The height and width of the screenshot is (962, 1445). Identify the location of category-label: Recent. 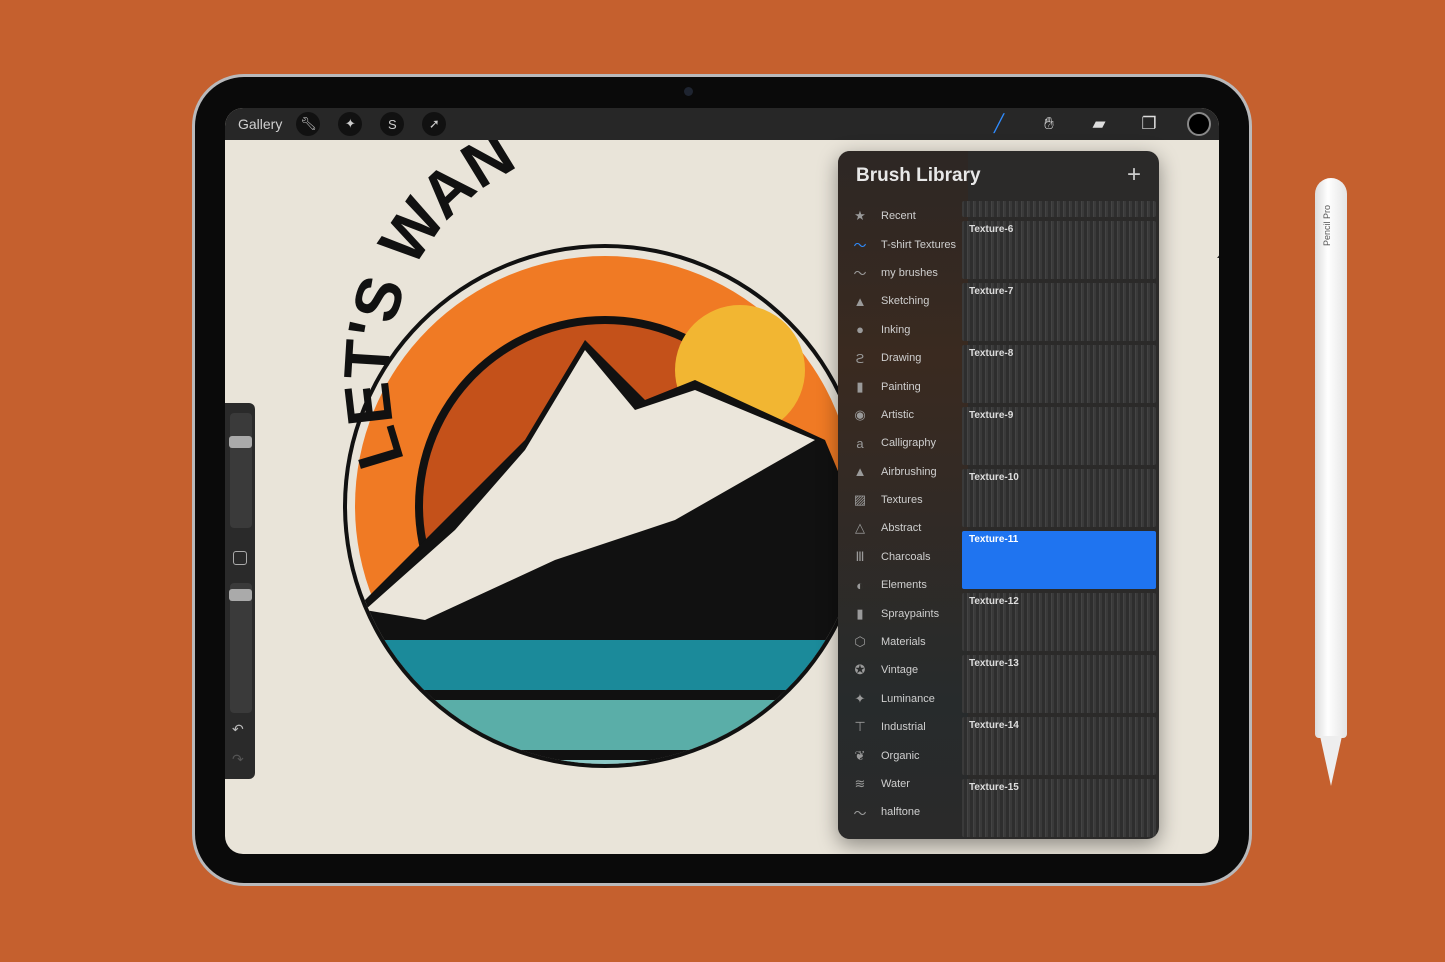
(898, 216).